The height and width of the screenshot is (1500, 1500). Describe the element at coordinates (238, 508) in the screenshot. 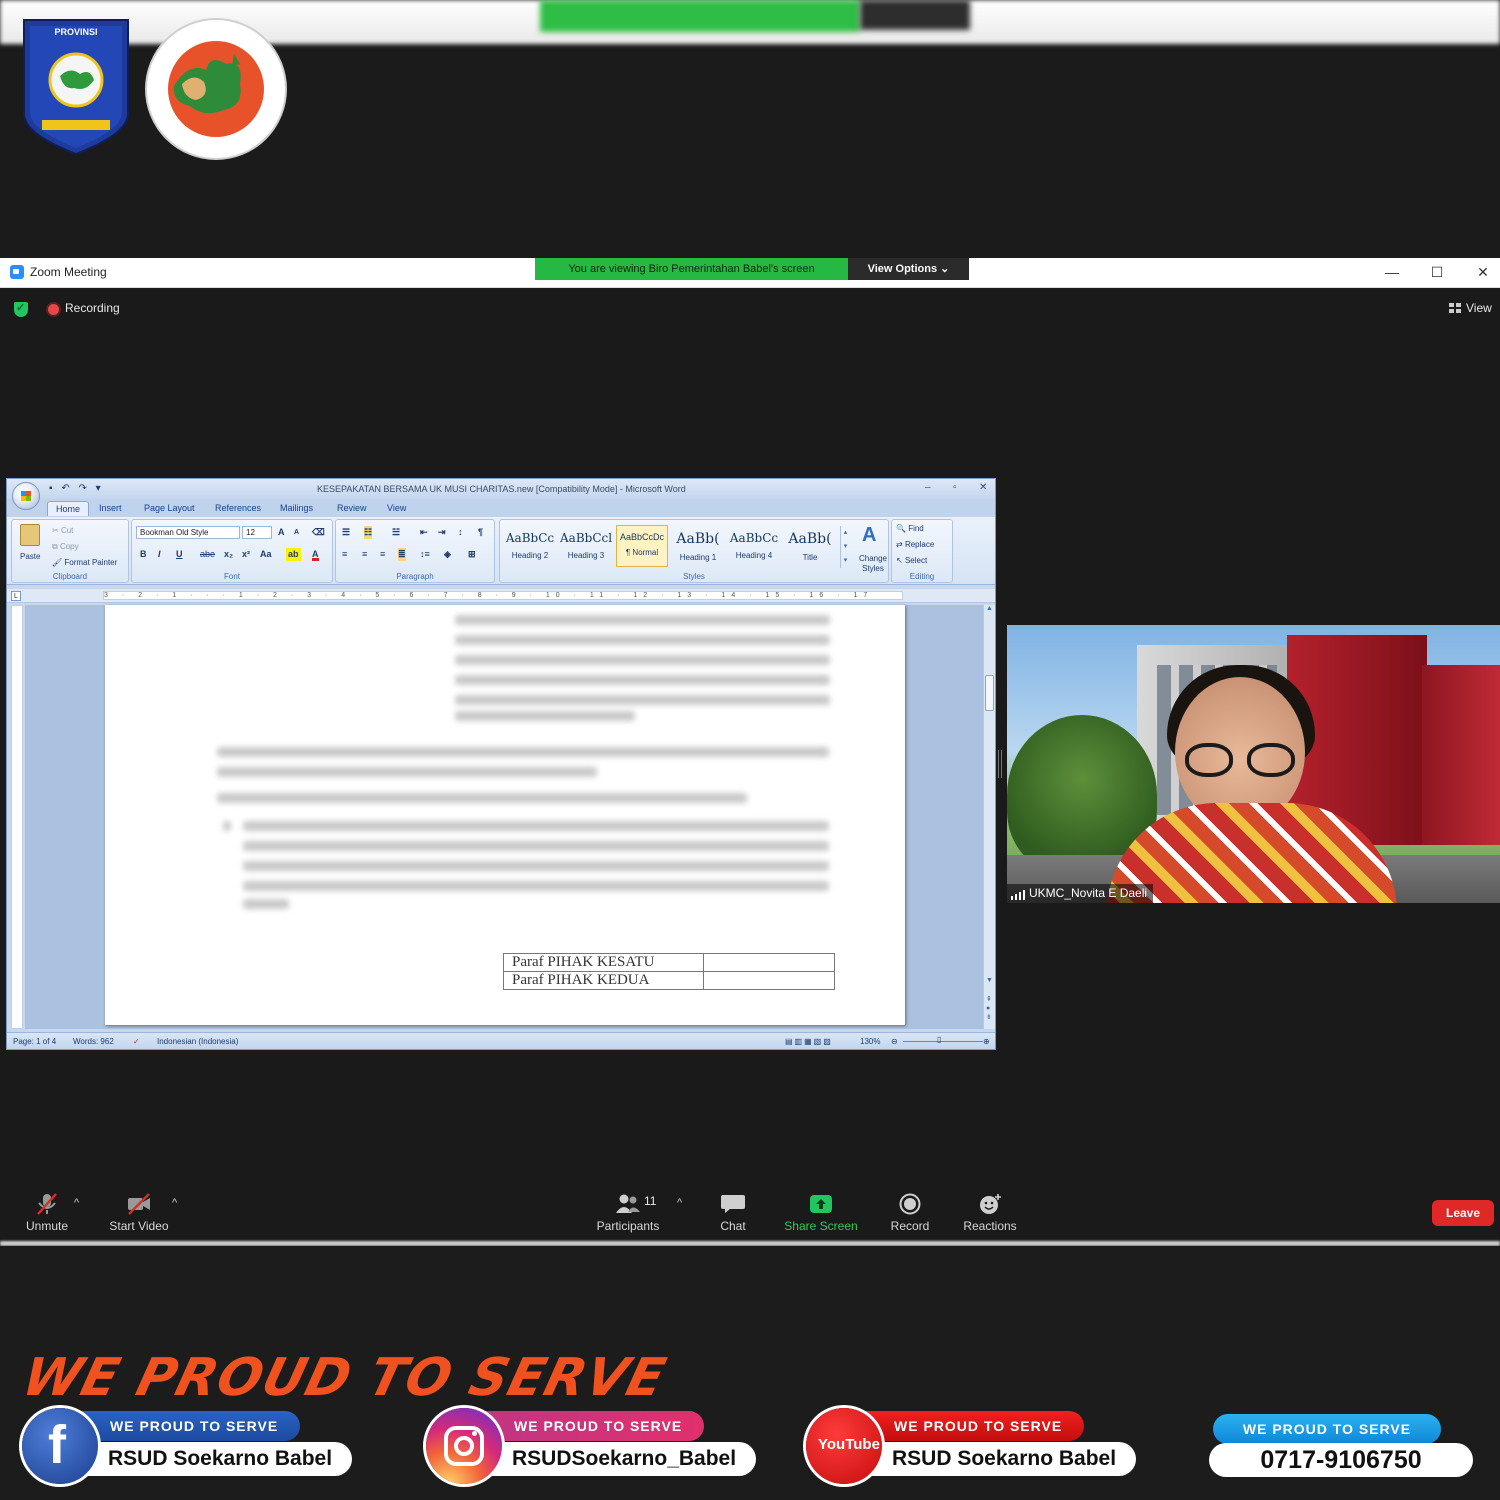

I see `tab-references: References` at that location.